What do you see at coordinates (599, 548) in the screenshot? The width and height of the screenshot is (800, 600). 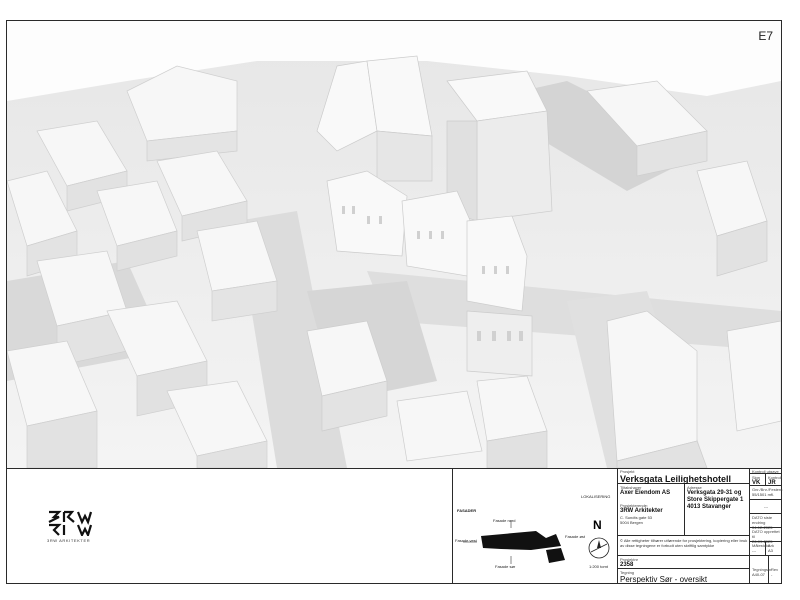 I see `north-arrow-icon` at bounding box center [599, 548].